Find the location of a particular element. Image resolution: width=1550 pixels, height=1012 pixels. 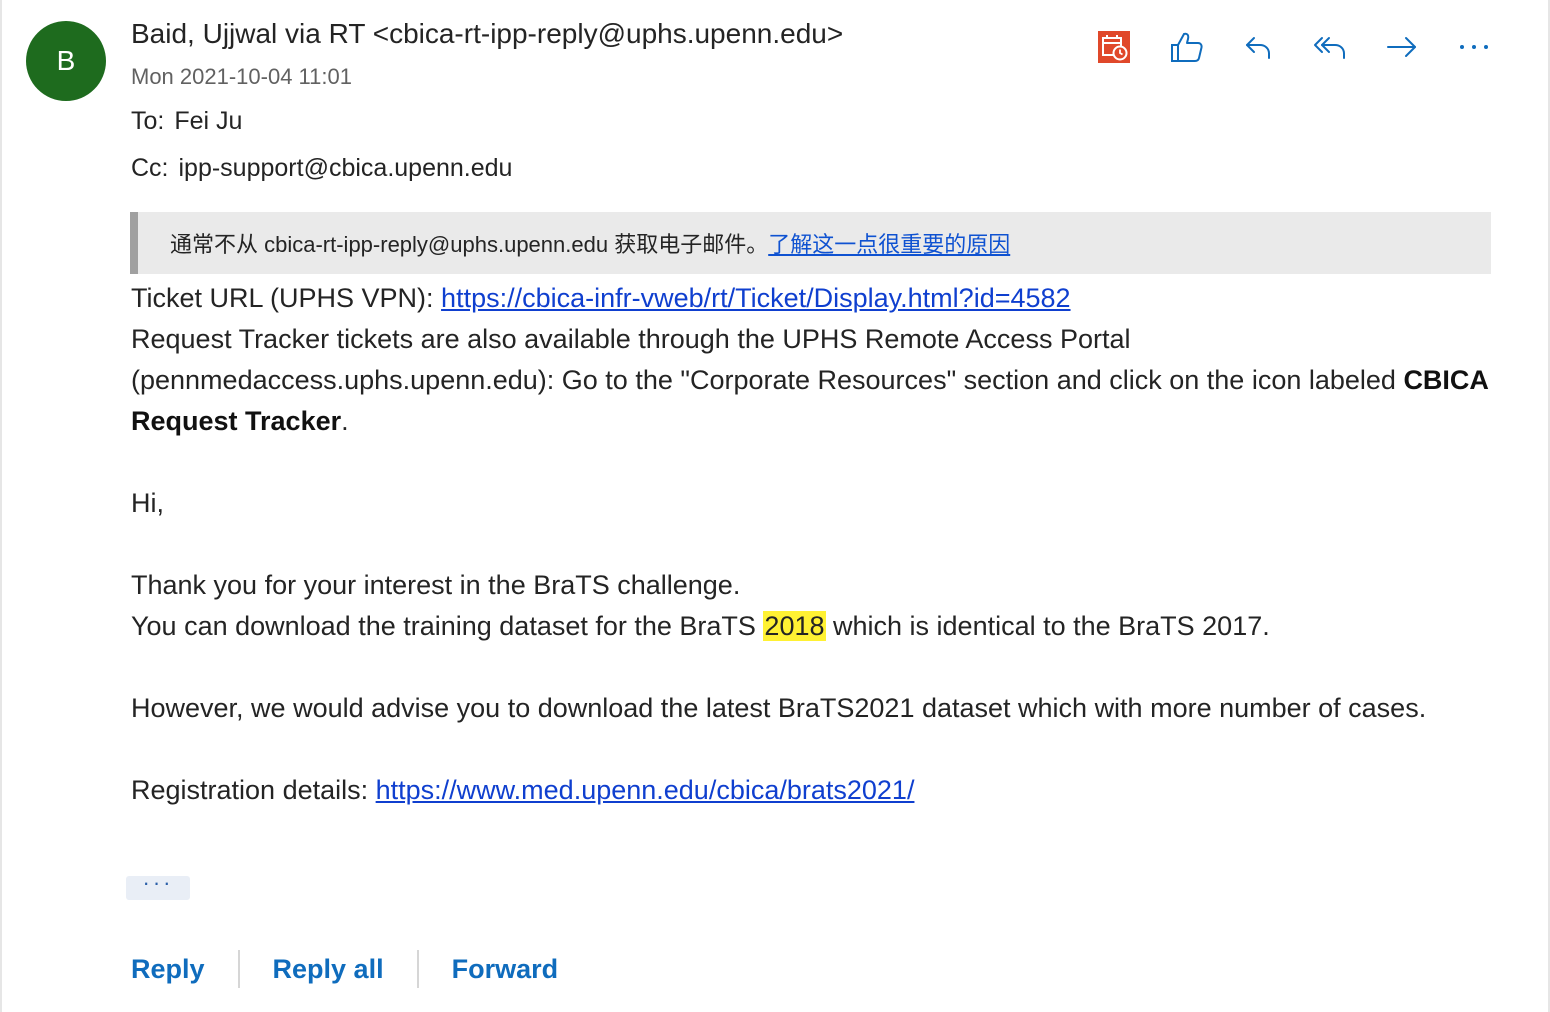

search-highlight: 2018 is located at coordinates (794, 626).